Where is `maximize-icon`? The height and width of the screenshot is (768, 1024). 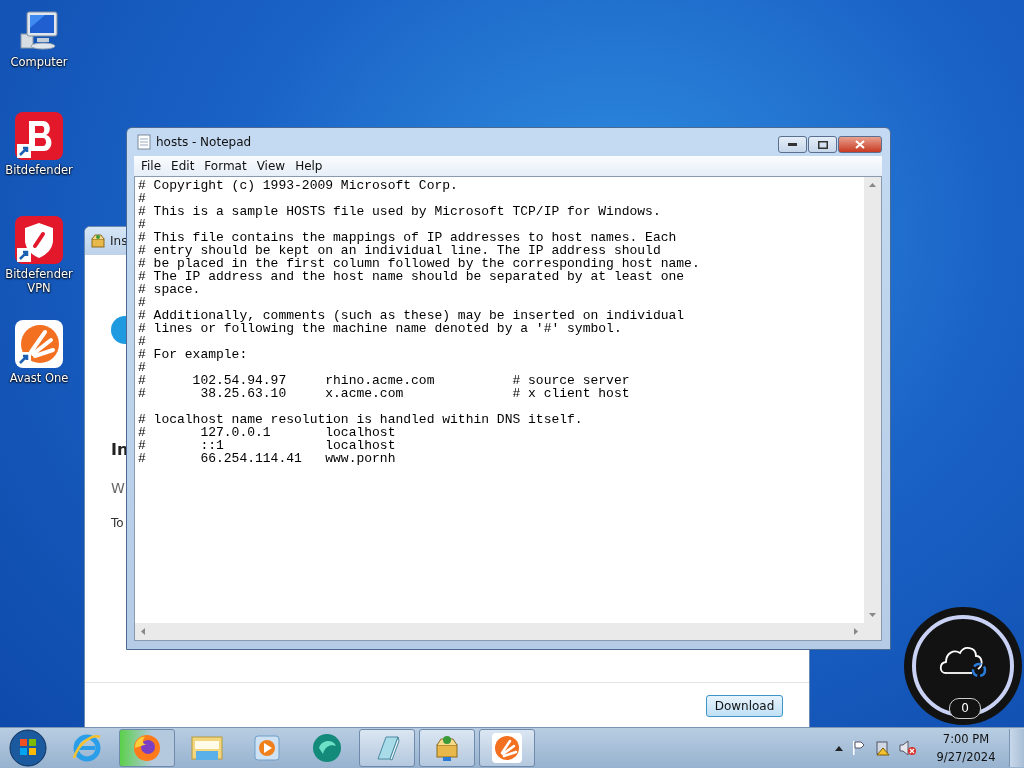 maximize-icon is located at coordinates (822, 144).